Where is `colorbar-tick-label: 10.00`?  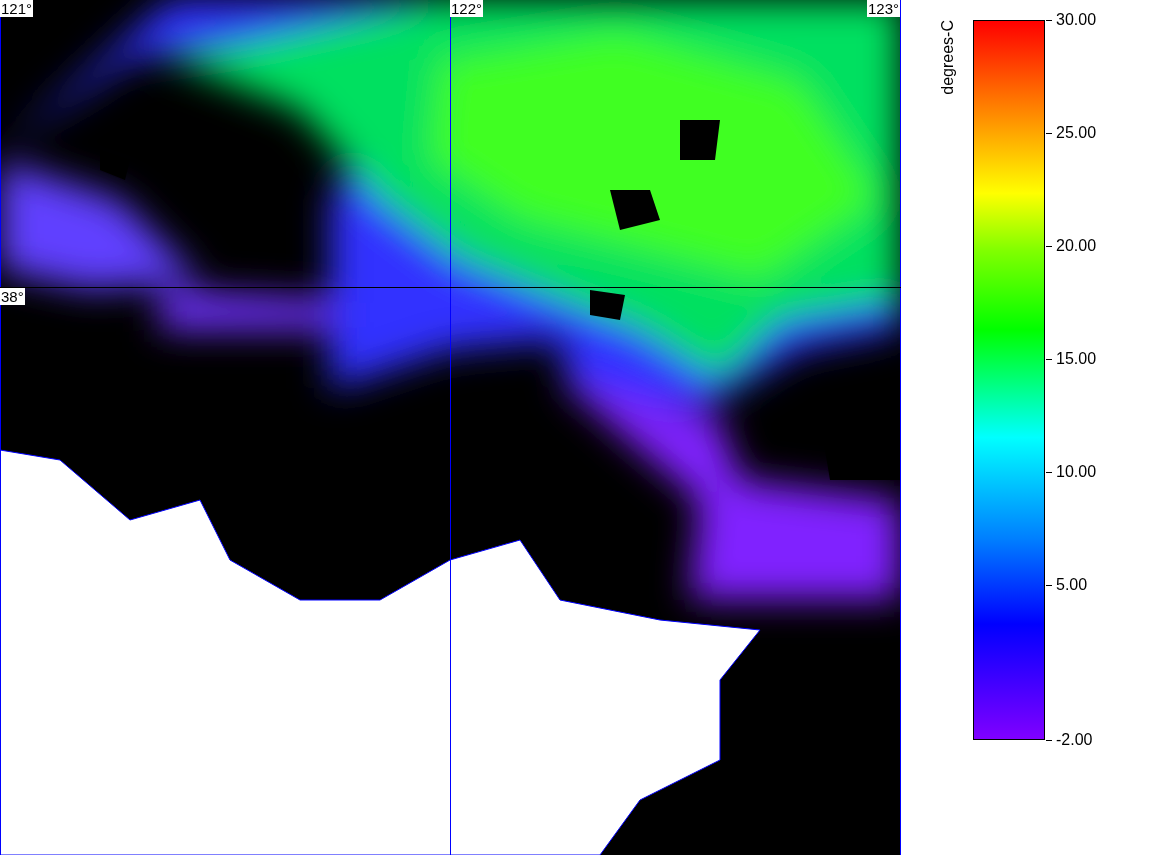 colorbar-tick-label: 10.00 is located at coordinates (1071, 472).